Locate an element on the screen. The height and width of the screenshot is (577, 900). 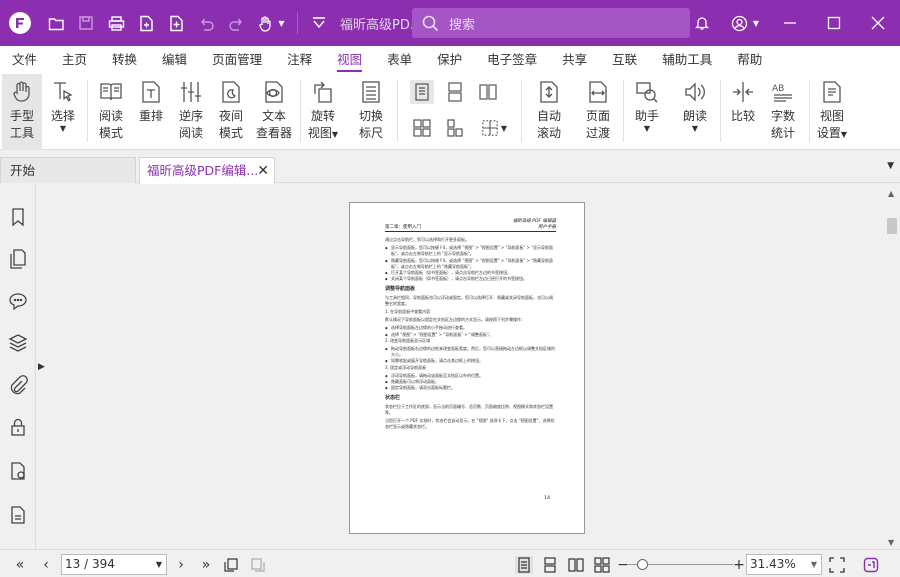
close-icon: ✕ is located at coordinates (263, 171).